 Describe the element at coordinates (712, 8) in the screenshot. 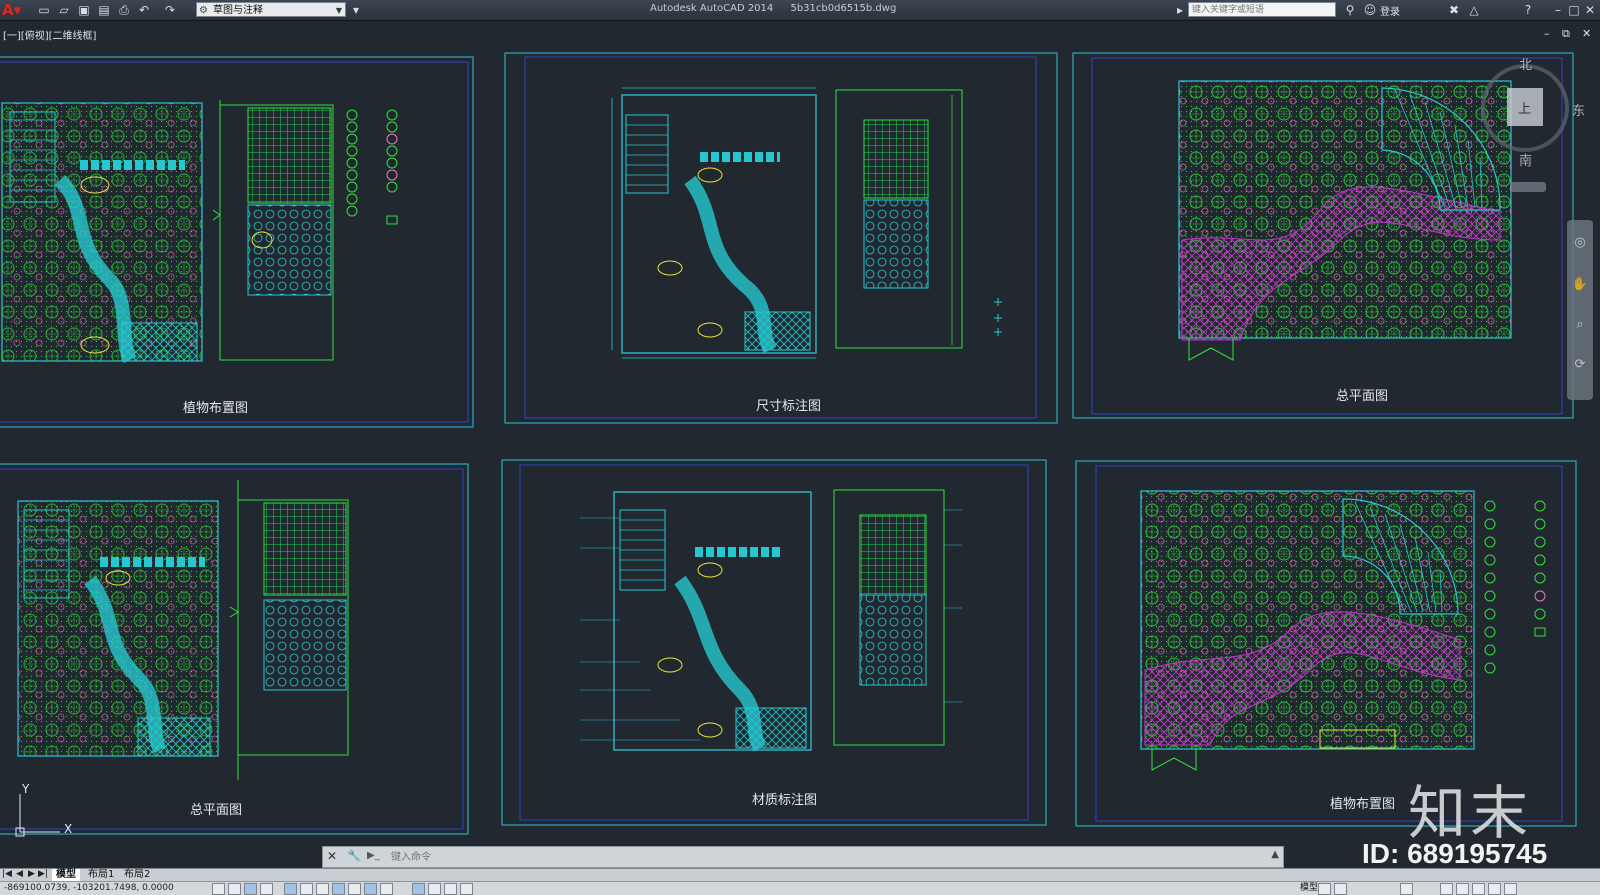

I see `app-title: Autodesk AutoCAD 2014` at that location.